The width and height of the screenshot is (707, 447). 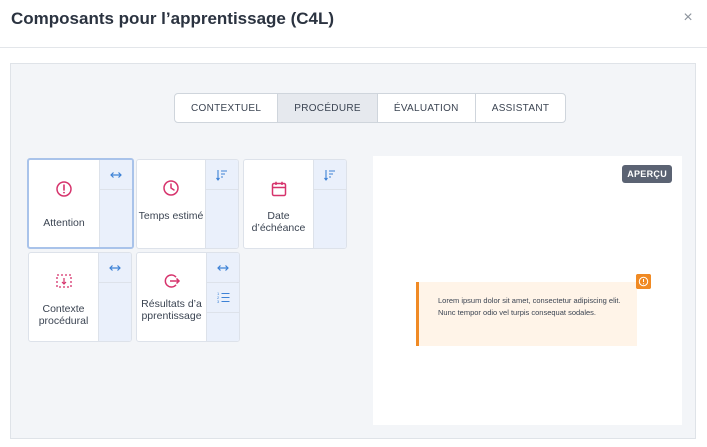 I want to click on component-label: Date d’échéance, so click(x=278, y=222).